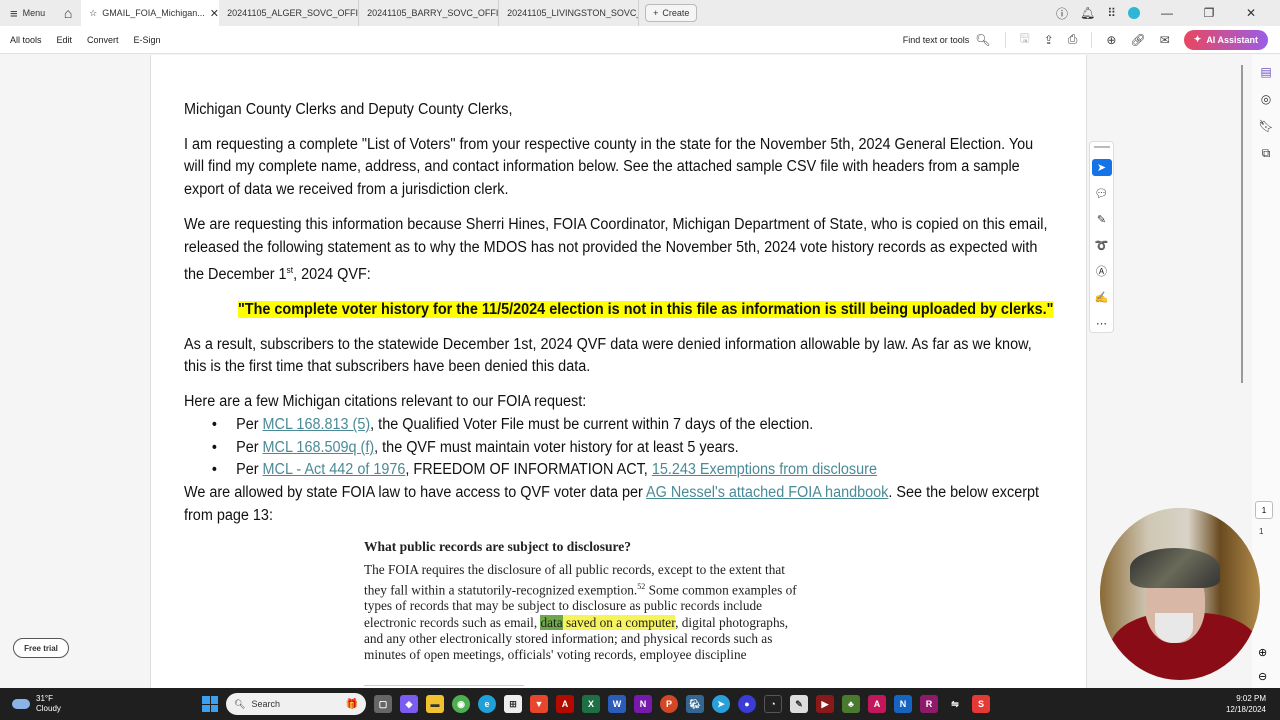 The image size is (1280, 720). What do you see at coordinates (26, 40) in the screenshot?
I see `all-tools-menu: All tools` at bounding box center [26, 40].